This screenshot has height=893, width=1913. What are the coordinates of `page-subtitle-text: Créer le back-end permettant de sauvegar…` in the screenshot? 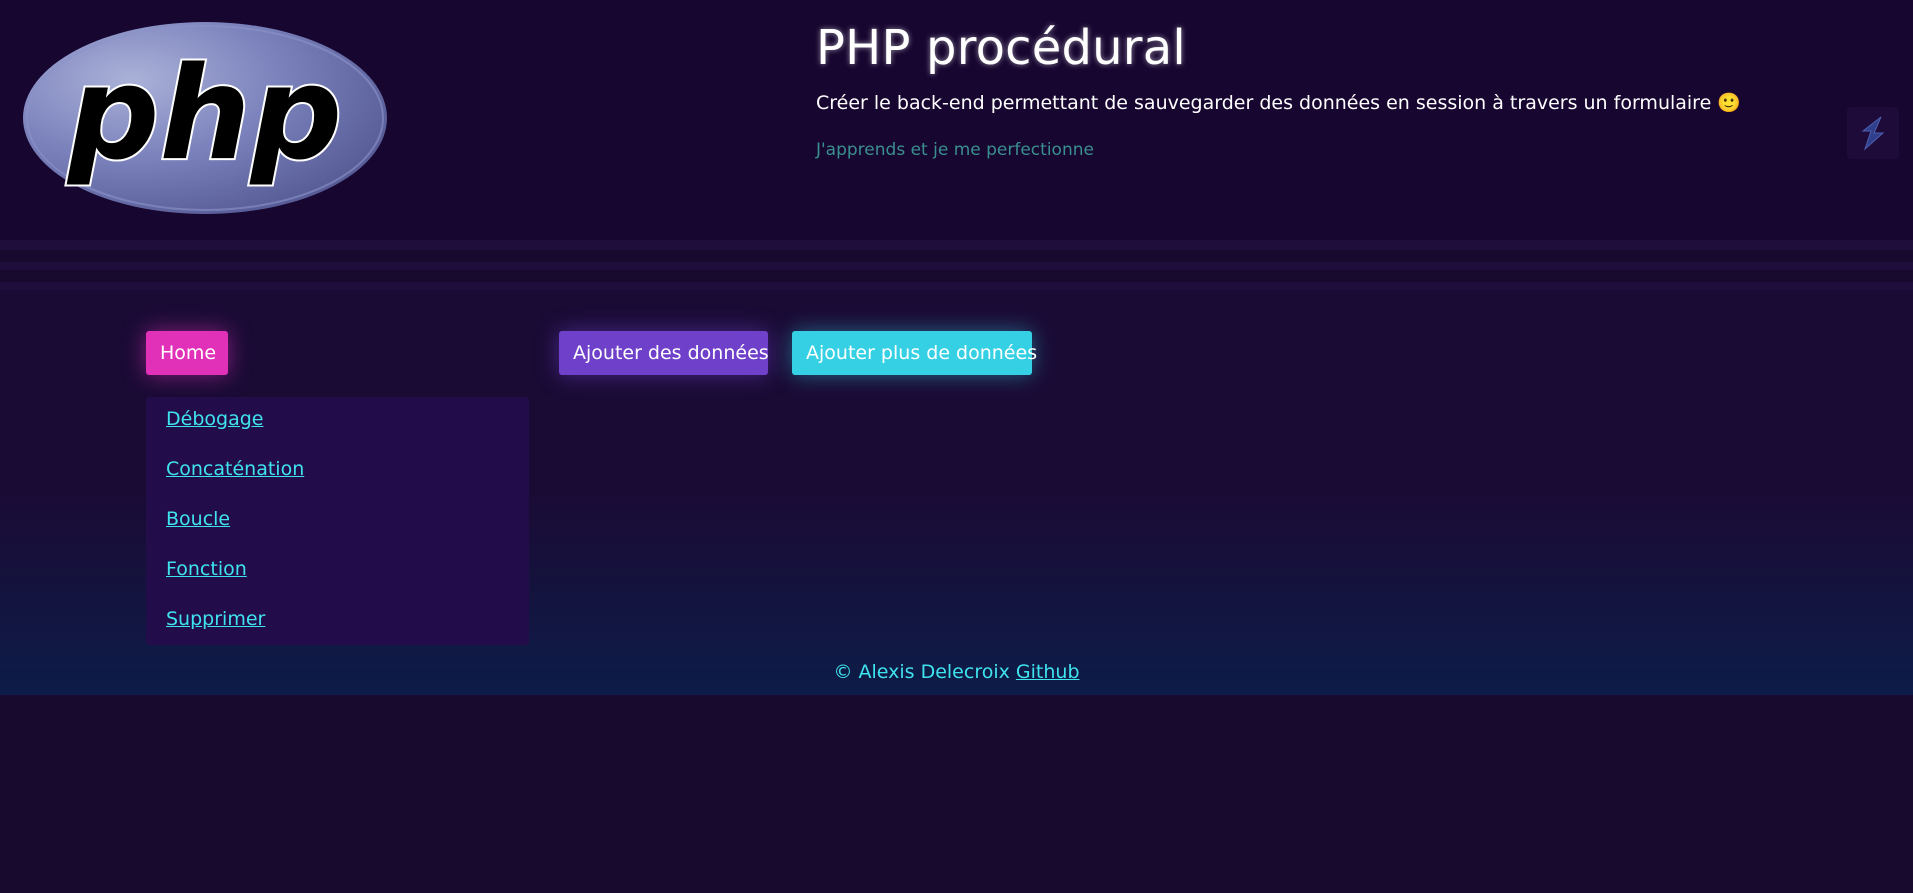 It's located at (1264, 103).